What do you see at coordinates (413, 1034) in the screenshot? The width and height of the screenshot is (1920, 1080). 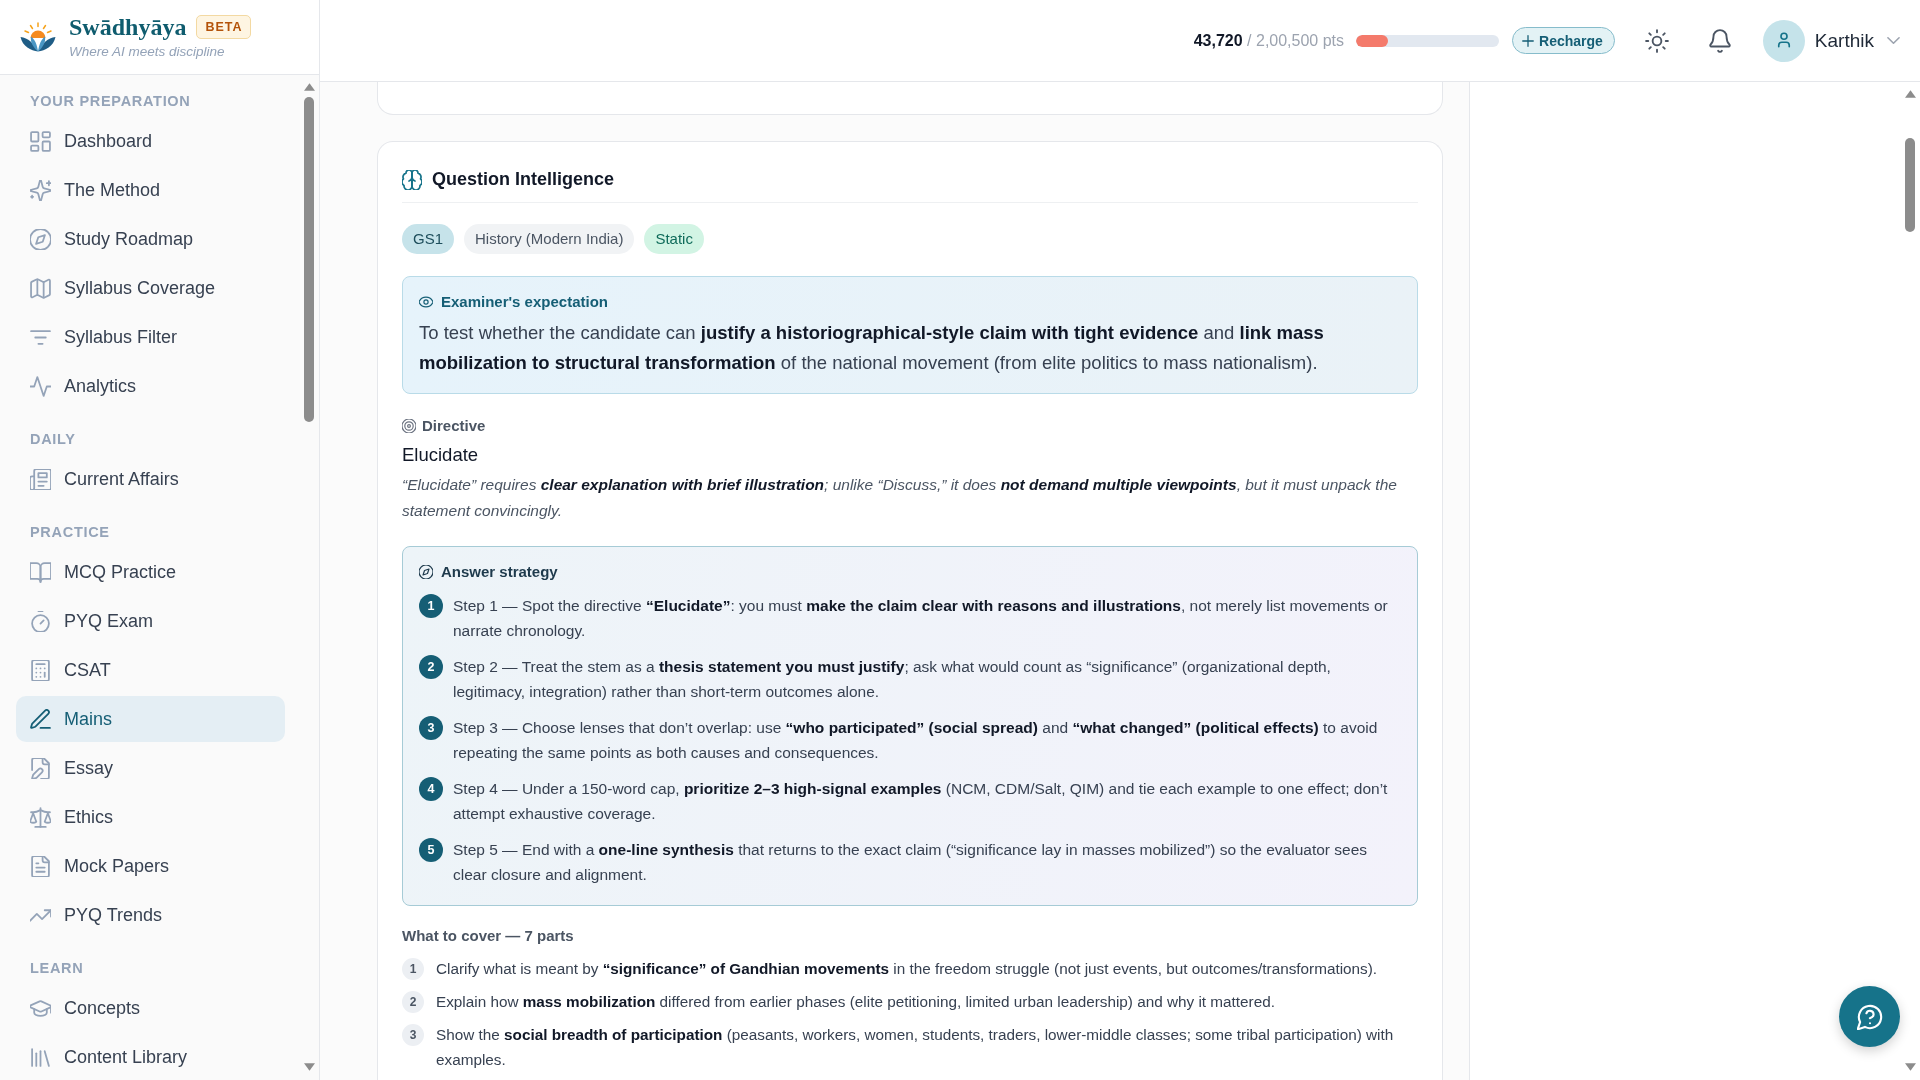 I see `item-number: 3` at bounding box center [413, 1034].